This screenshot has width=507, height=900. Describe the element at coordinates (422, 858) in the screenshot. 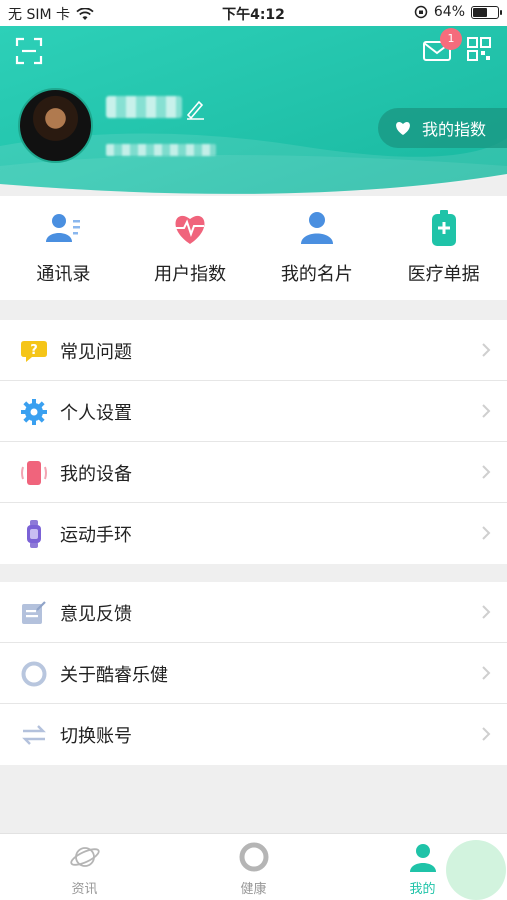

I see `user-icon` at that location.